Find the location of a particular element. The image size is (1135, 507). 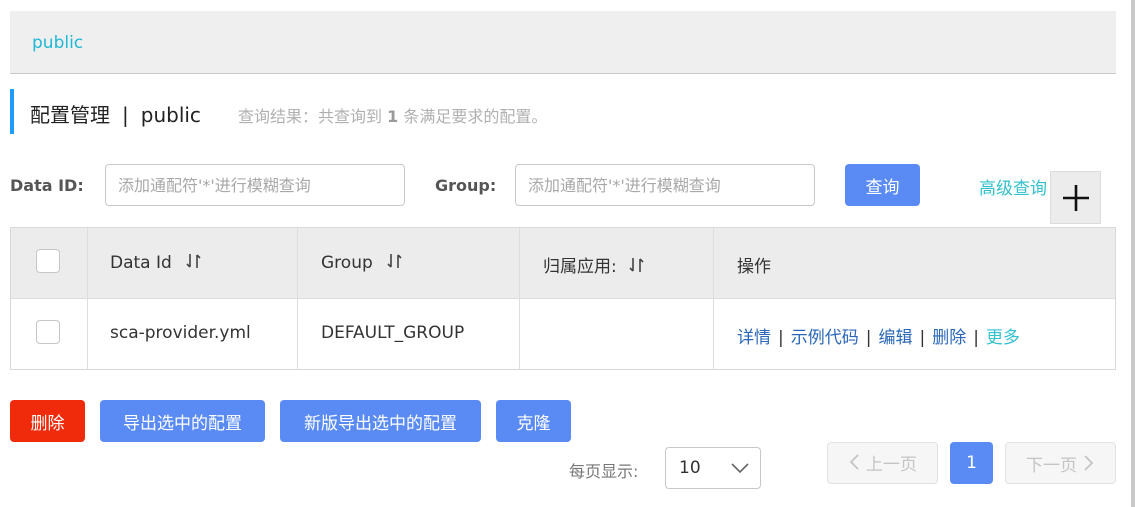

row-checkbox is located at coordinates (48, 332).